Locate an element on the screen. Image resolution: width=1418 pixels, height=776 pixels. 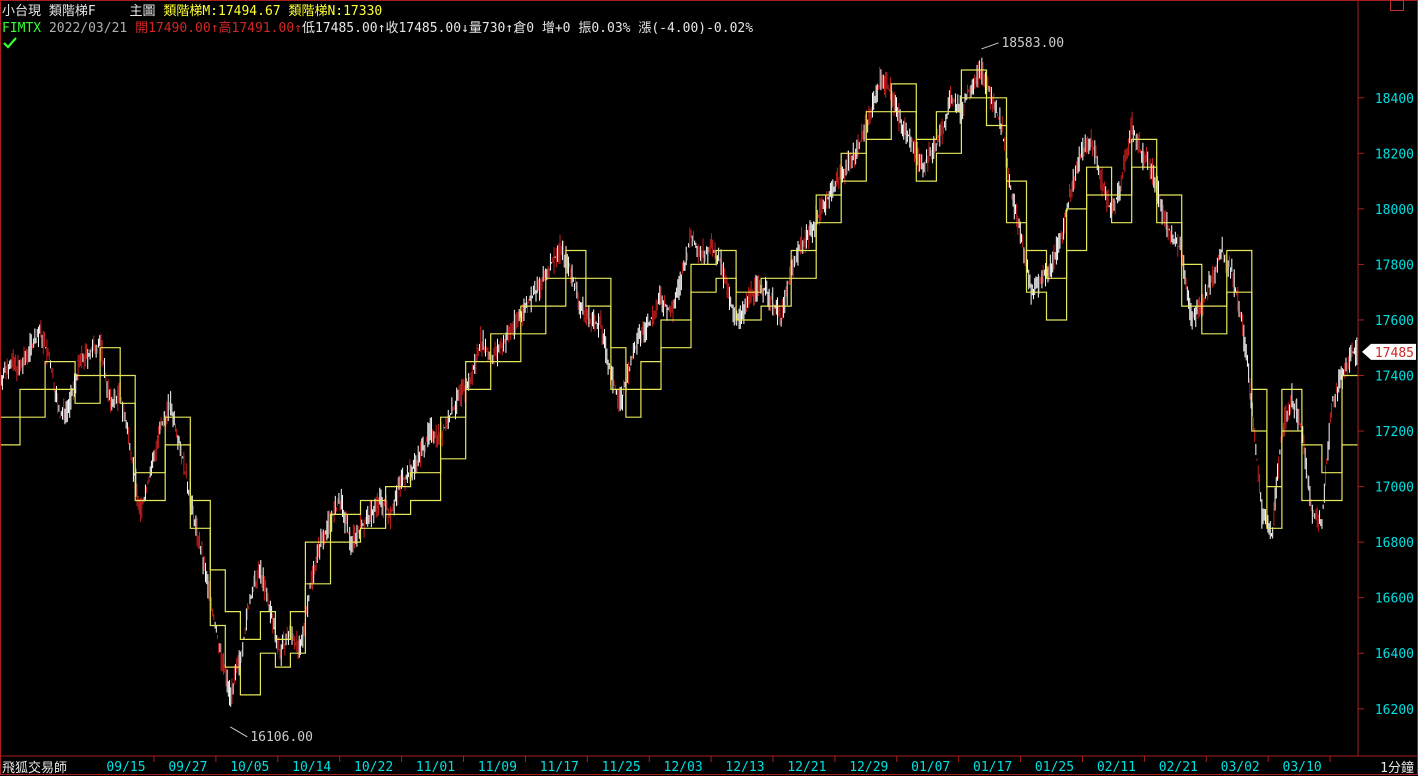
y-tick-label: 16800 is located at coordinates (1394, 543).